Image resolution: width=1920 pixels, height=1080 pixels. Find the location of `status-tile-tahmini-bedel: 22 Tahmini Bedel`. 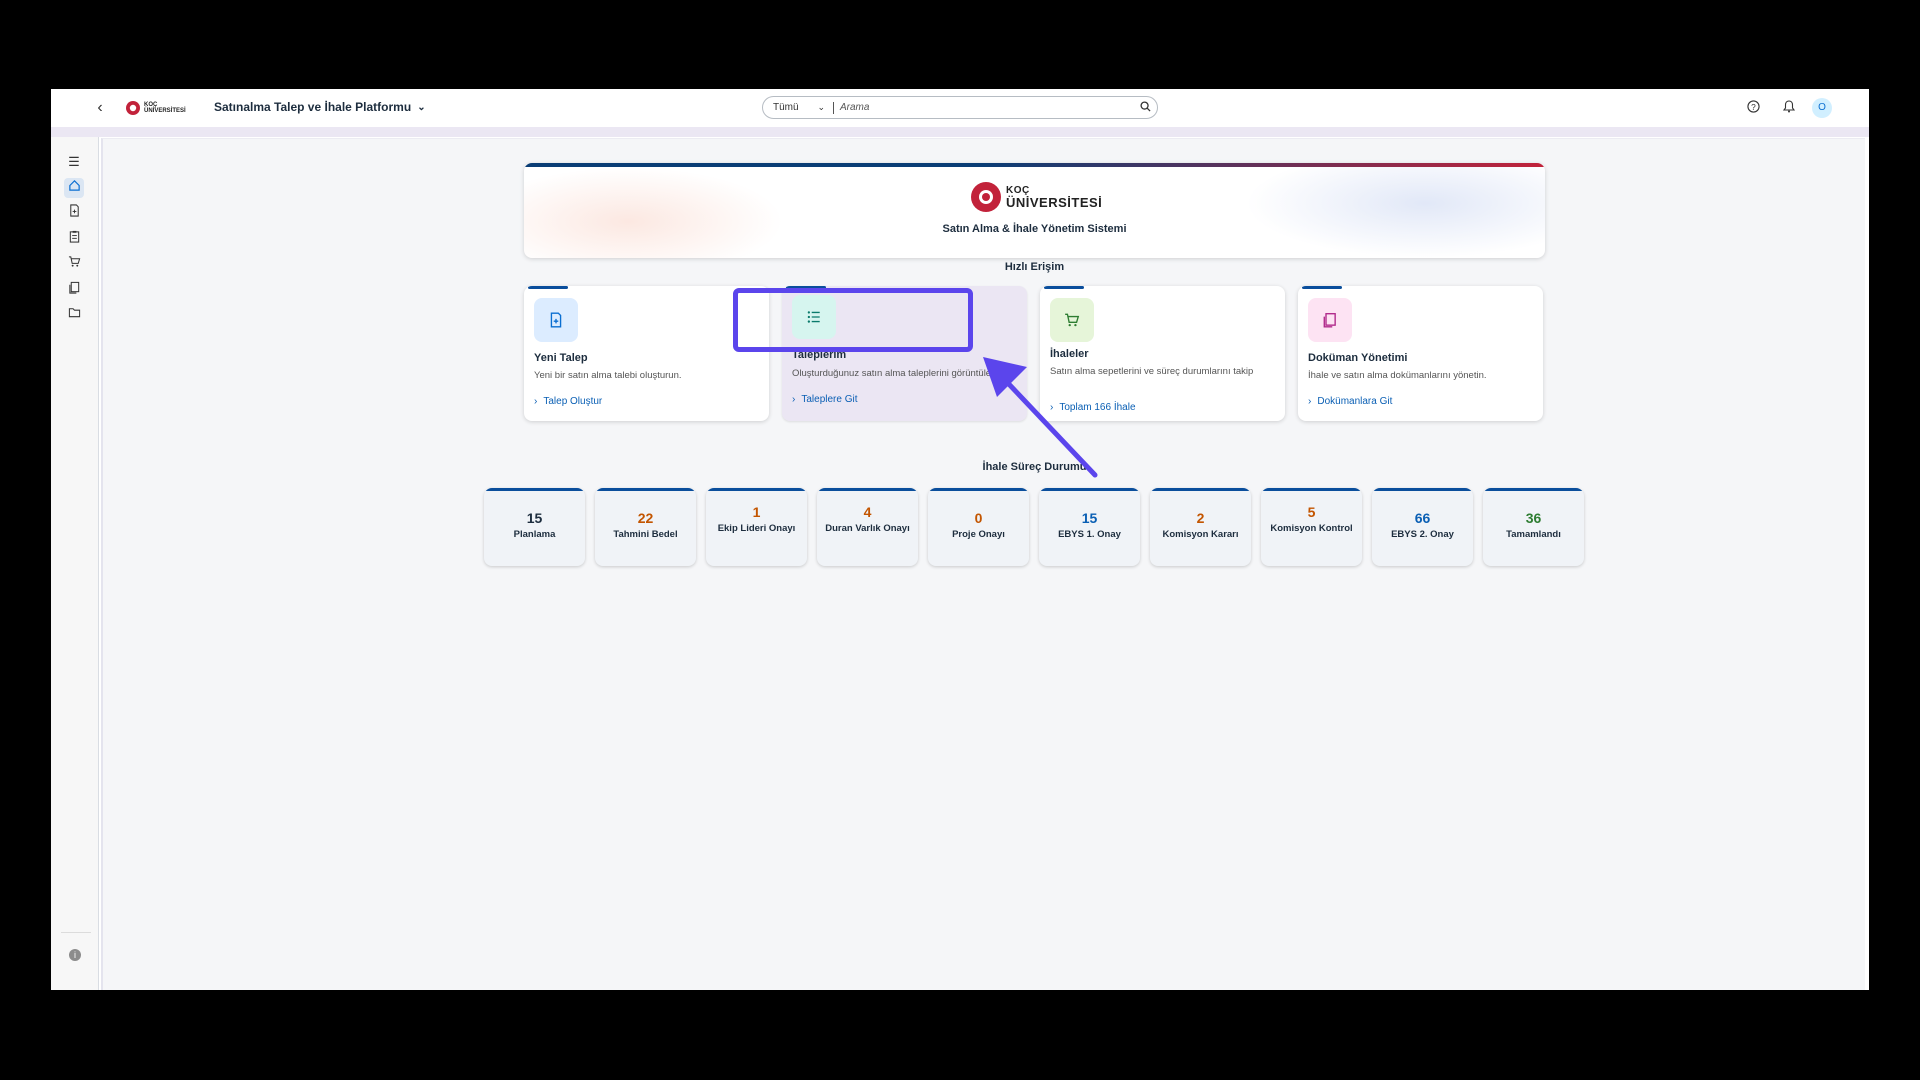

status-tile-tahmini-bedel: 22 Tahmini Bedel is located at coordinates (645, 527).